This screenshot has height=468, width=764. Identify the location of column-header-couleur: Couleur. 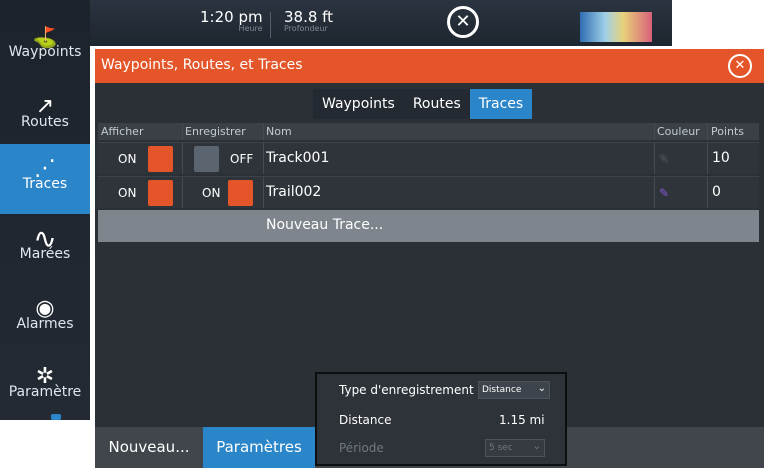
(678, 131).